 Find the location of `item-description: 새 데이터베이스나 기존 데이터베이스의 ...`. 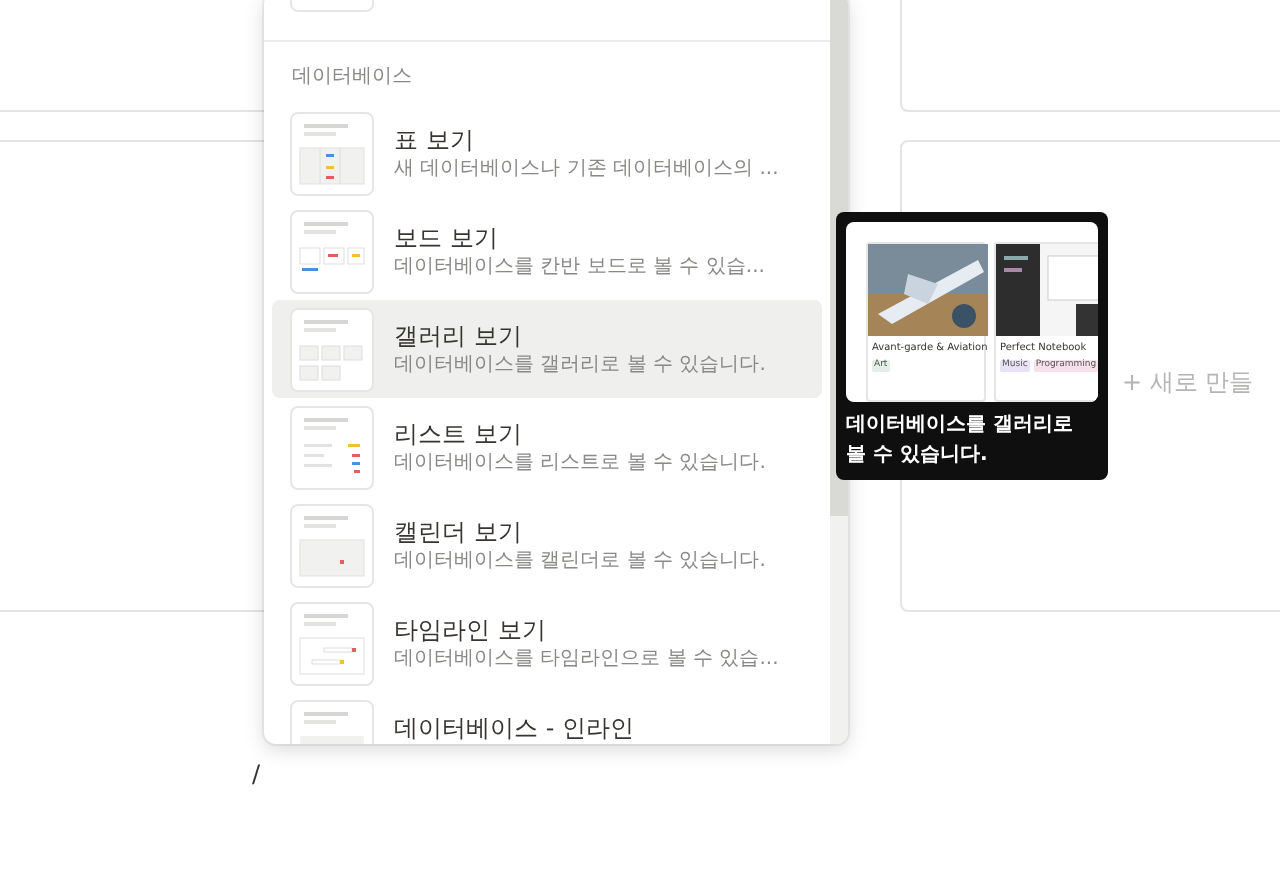

item-description: 새 데이터베이스나 기존 데이터베이스의 ... is located at coordinates (586, 169).